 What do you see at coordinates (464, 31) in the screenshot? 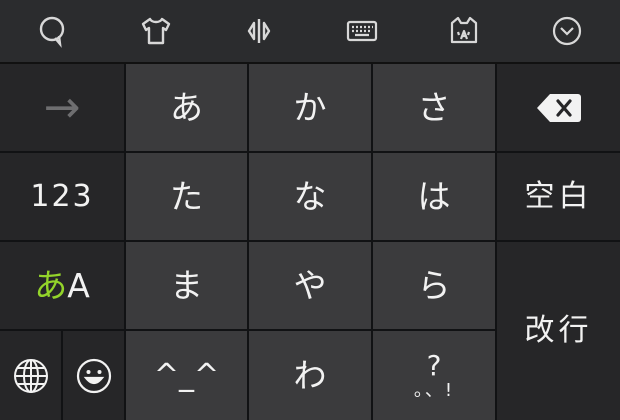
I see `cat-face-icon` at bounding box center [464, 31].